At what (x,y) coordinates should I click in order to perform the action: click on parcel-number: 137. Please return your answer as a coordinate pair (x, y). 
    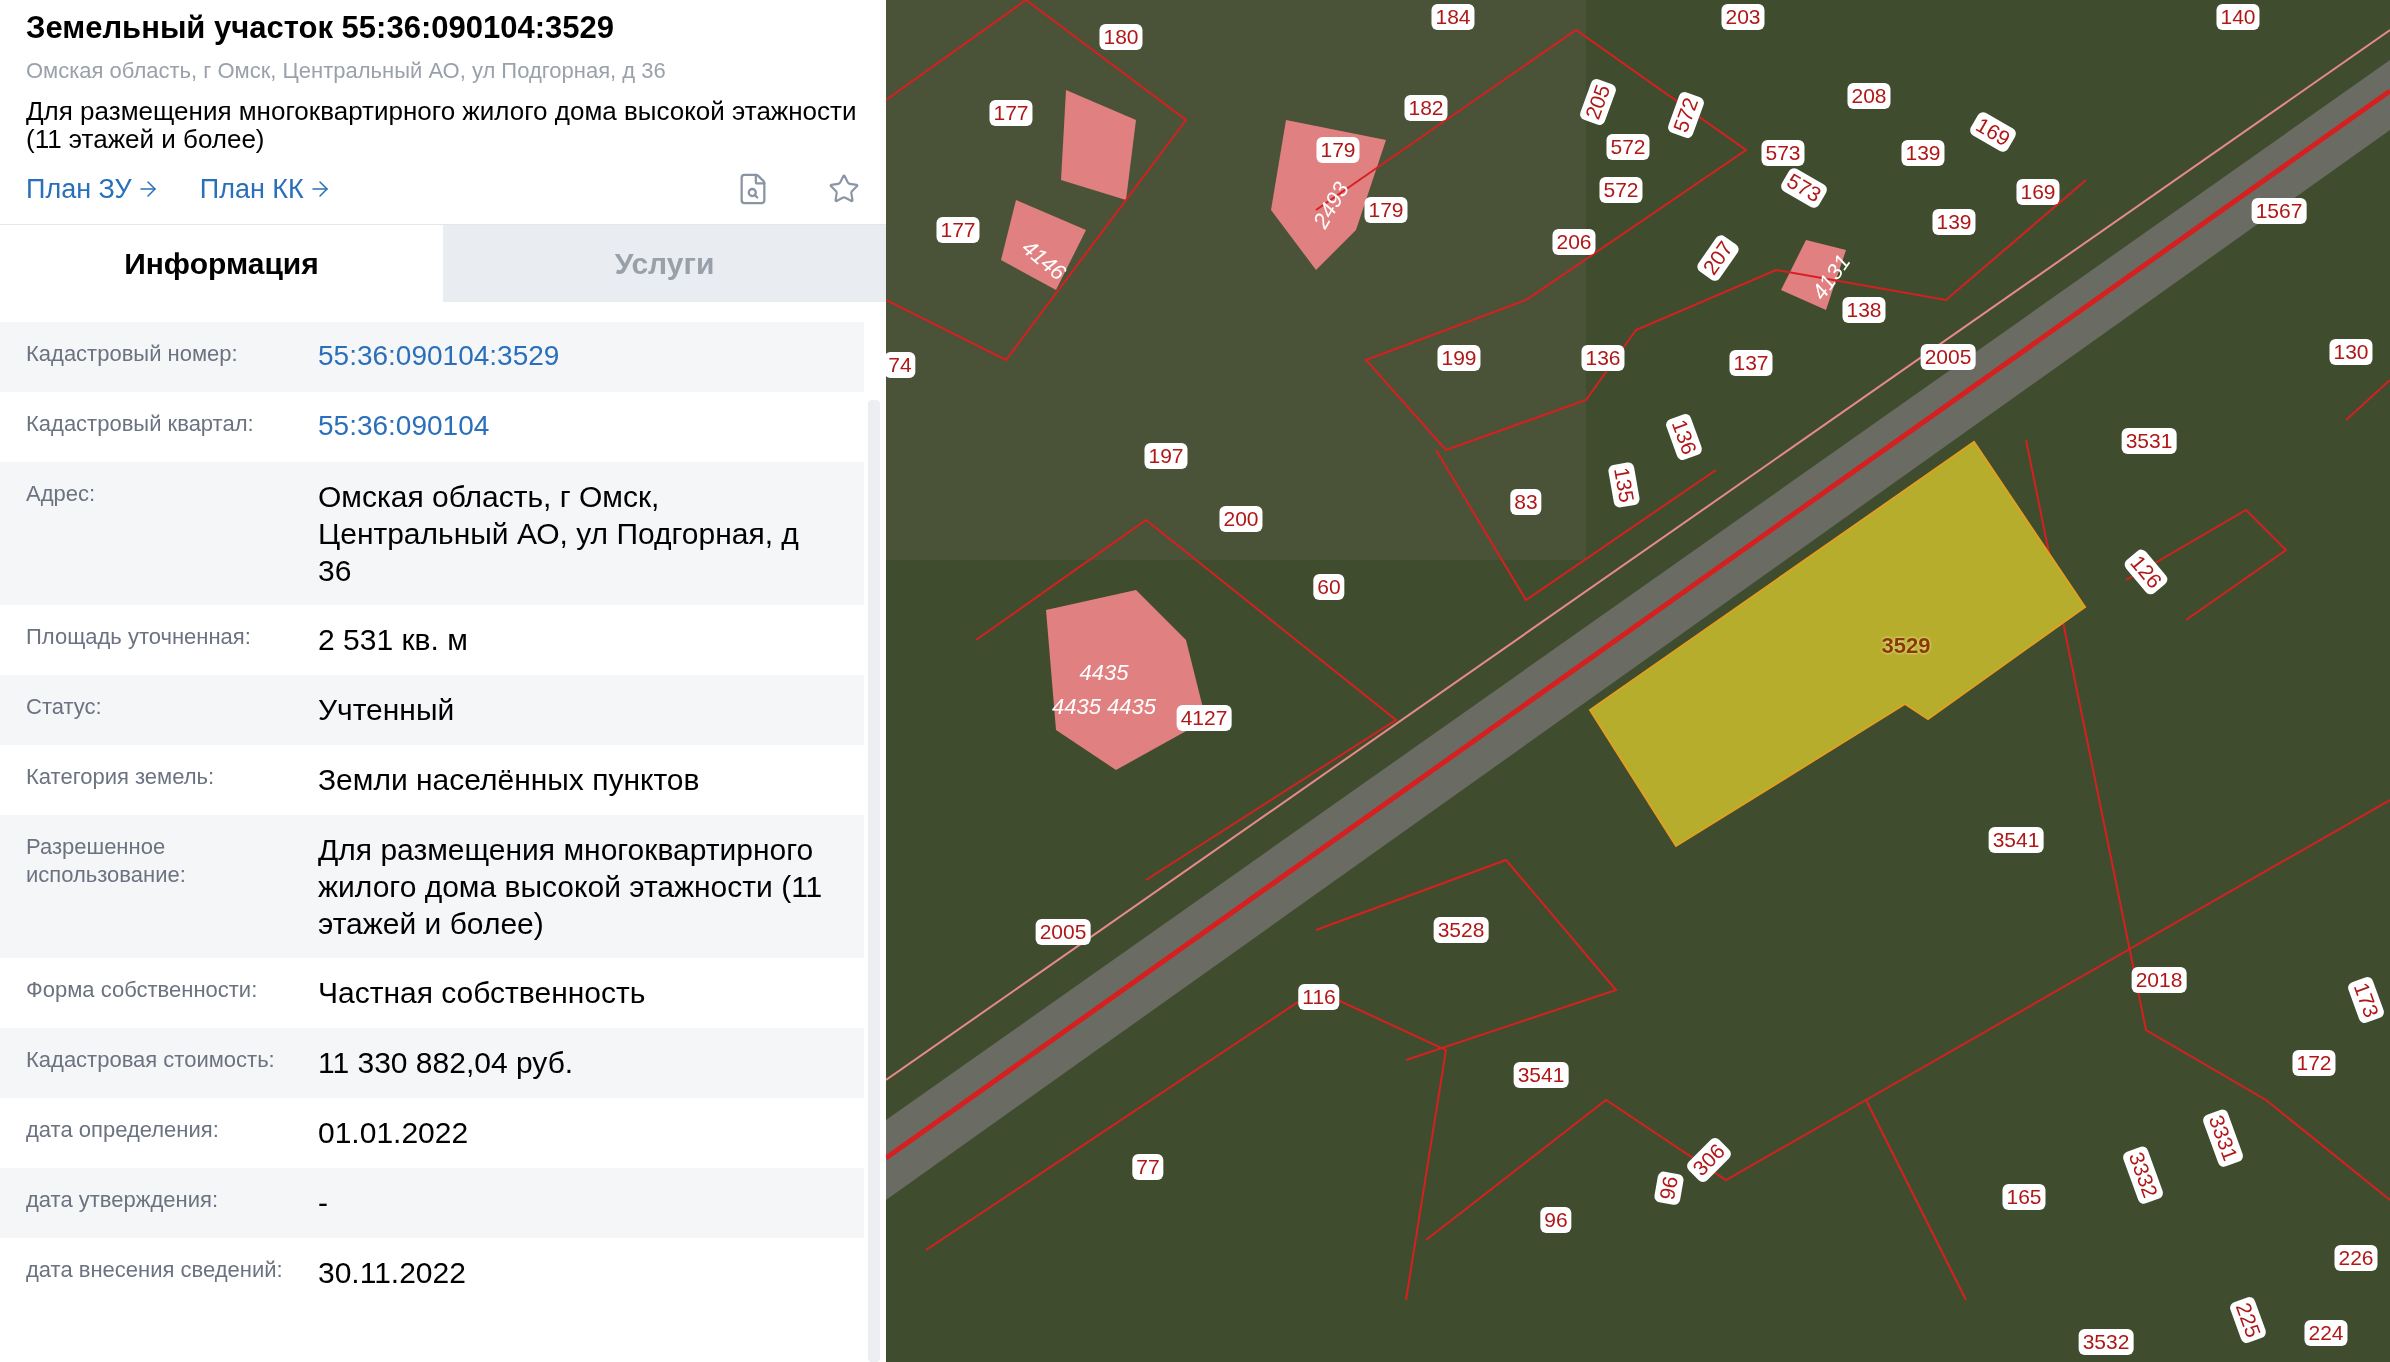
    Looking at the image, I should click on (1751, 363).